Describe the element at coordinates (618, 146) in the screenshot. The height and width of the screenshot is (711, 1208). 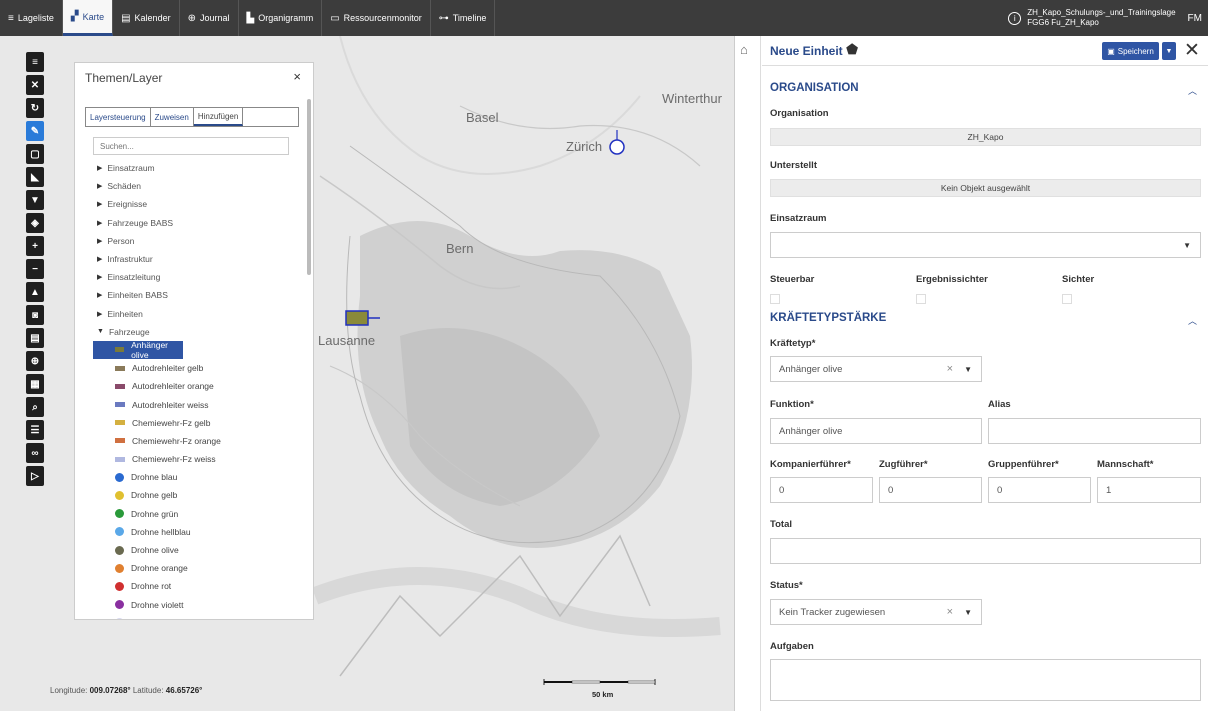
I see `drone-marker-icon` at that location.